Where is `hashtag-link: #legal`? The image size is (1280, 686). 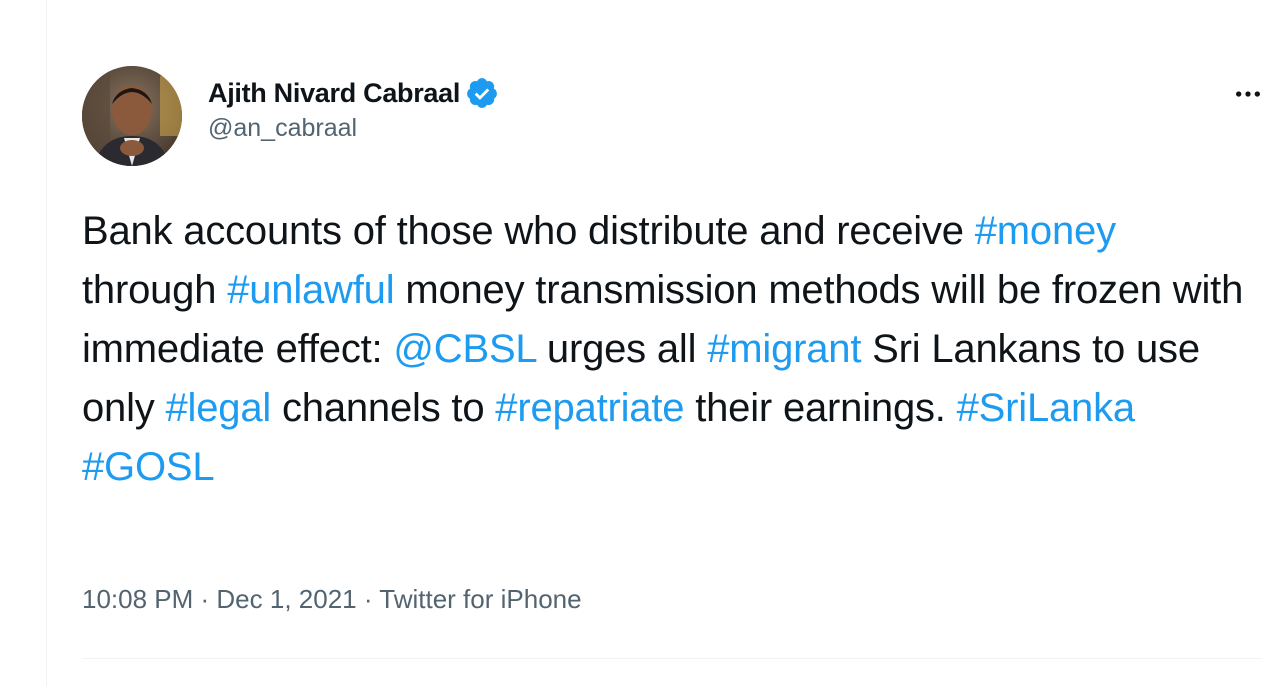
hashtag-link: #legal is located at coordinates (219, 408).